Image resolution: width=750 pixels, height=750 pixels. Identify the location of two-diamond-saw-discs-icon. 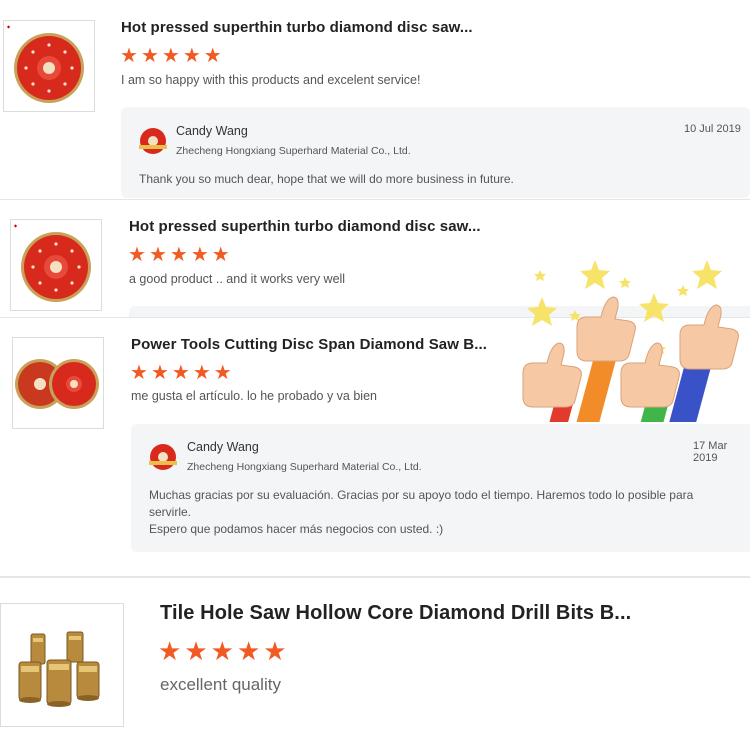
(57, 384).